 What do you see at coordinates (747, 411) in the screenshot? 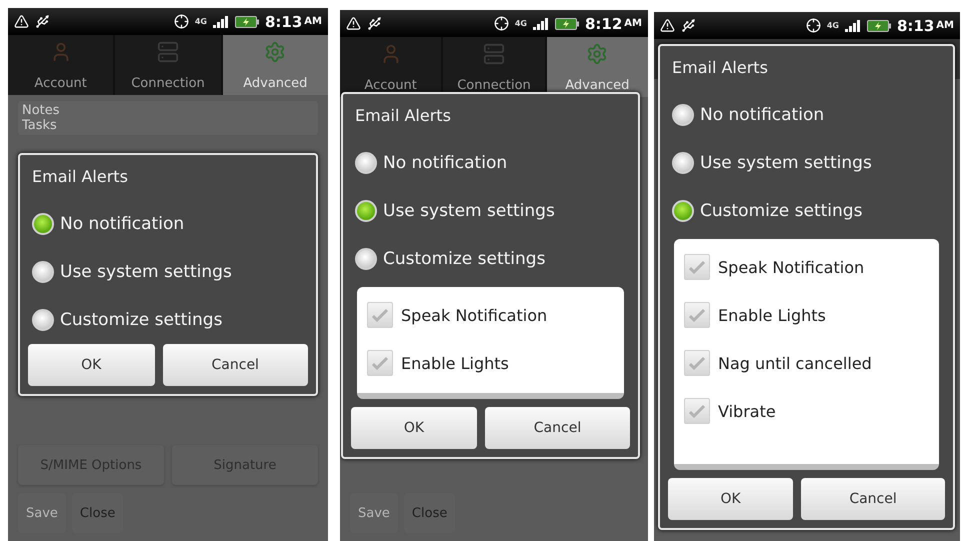
I see `checkbox-label: Vibrate` at bounding box center [747, 411].